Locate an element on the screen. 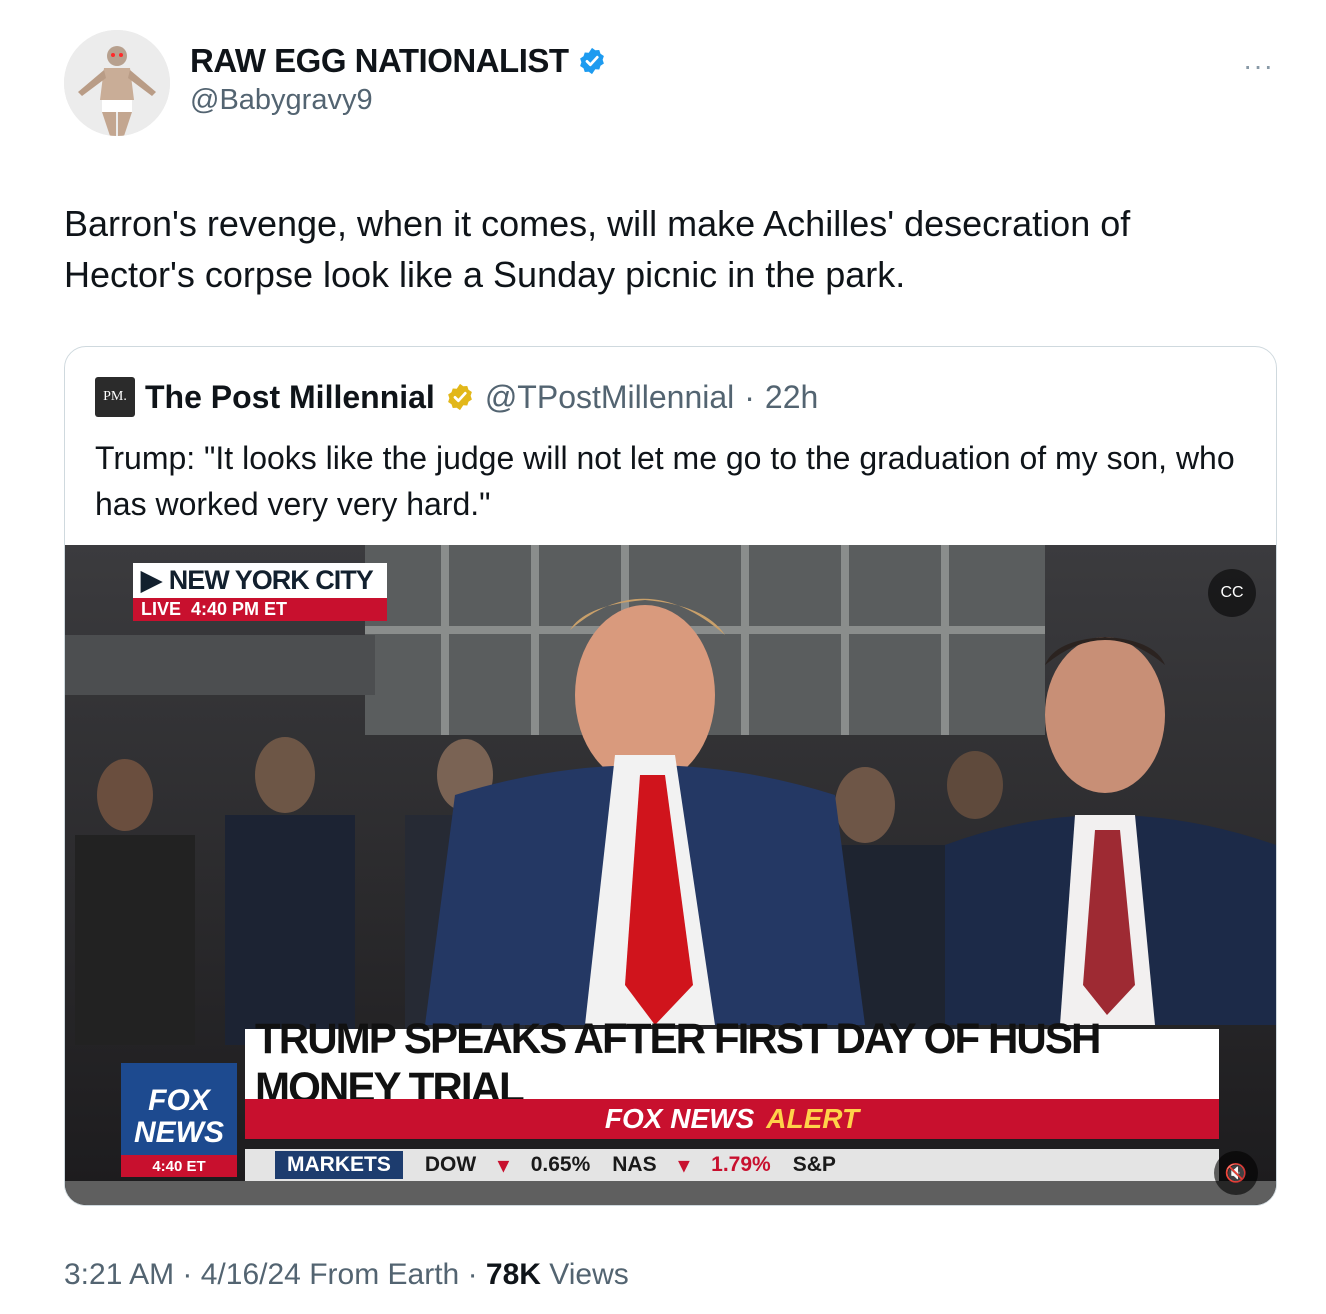 This screenshot has height=1314, width=1326. alert-brand: FOX NEWS is located at coordinates (679, 1118).